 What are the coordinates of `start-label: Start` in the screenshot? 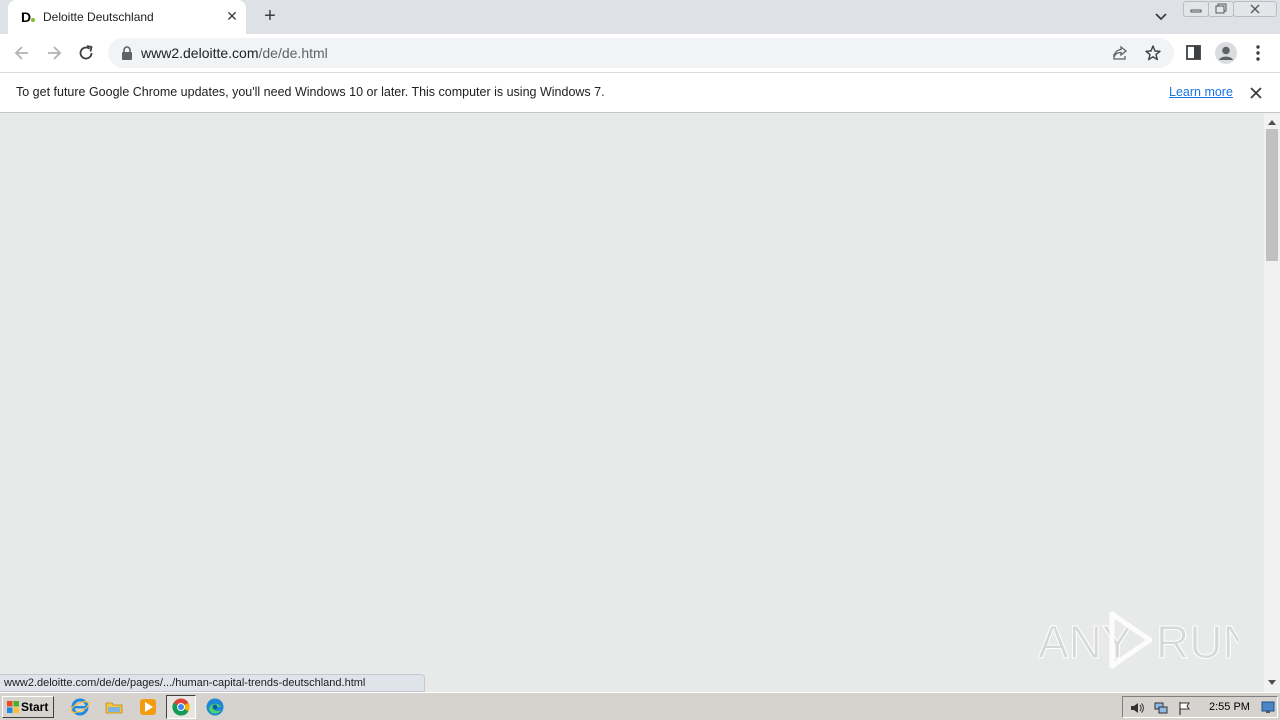 It's located at (35, 707).